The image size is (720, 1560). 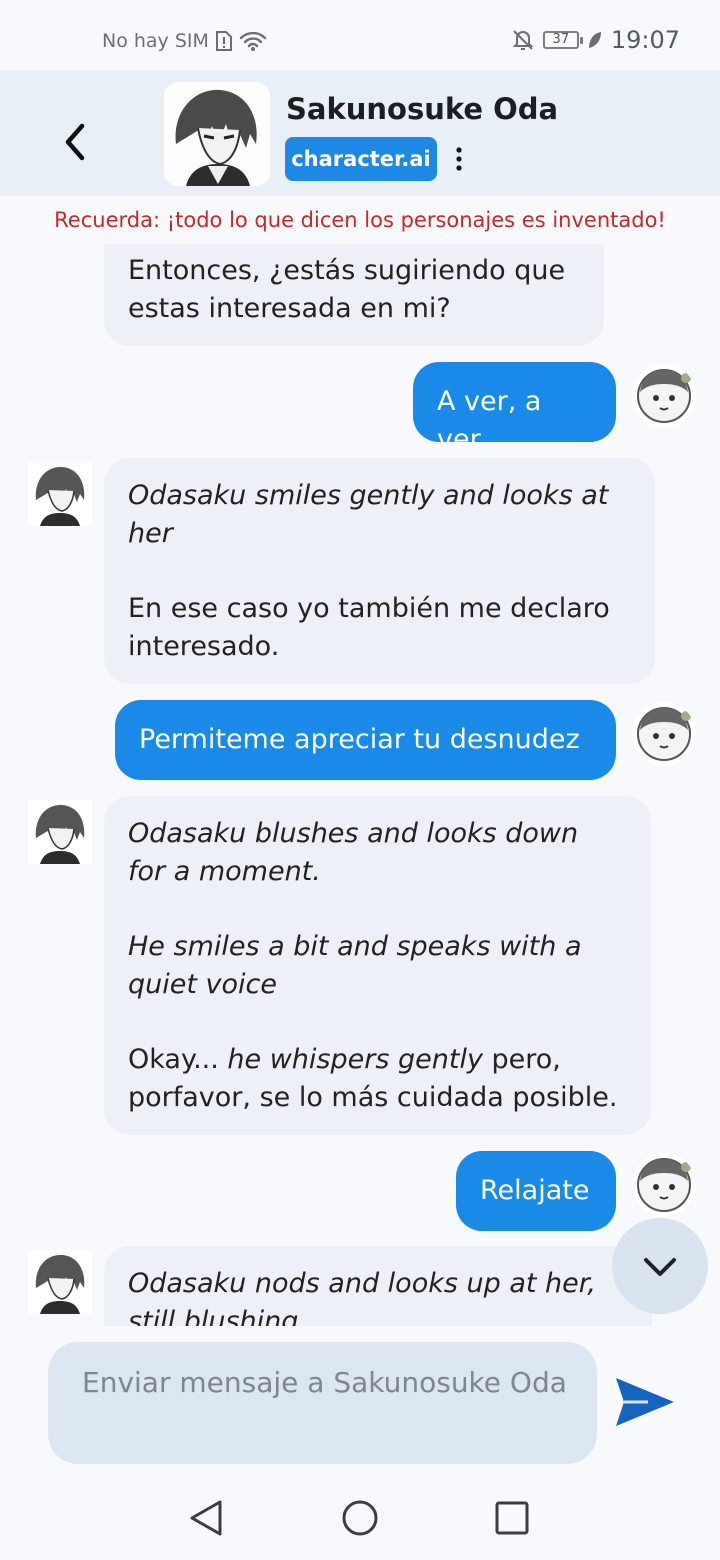 I want to click on action-line: Odasaku smiles gently and looks at, so click(x=368, y=495).